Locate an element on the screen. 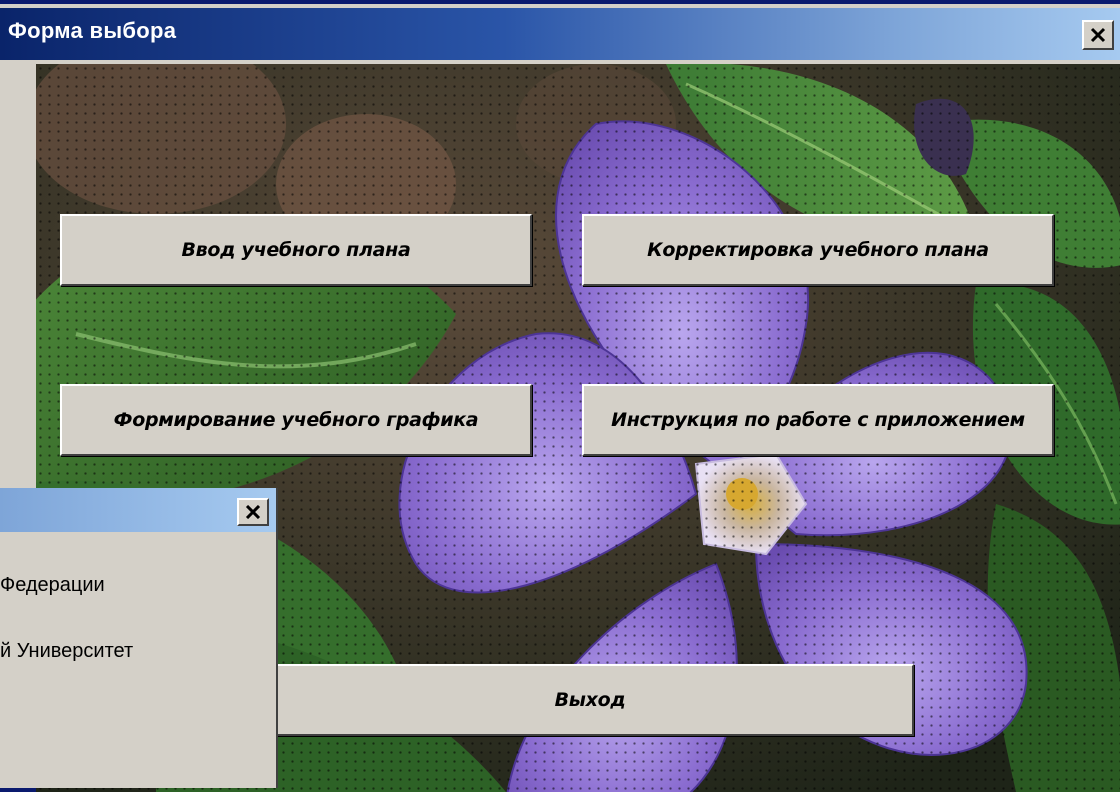 This screenshot has width=1120, height=792. background-window-text-line: й Университет is located at coordinates (67, 651).